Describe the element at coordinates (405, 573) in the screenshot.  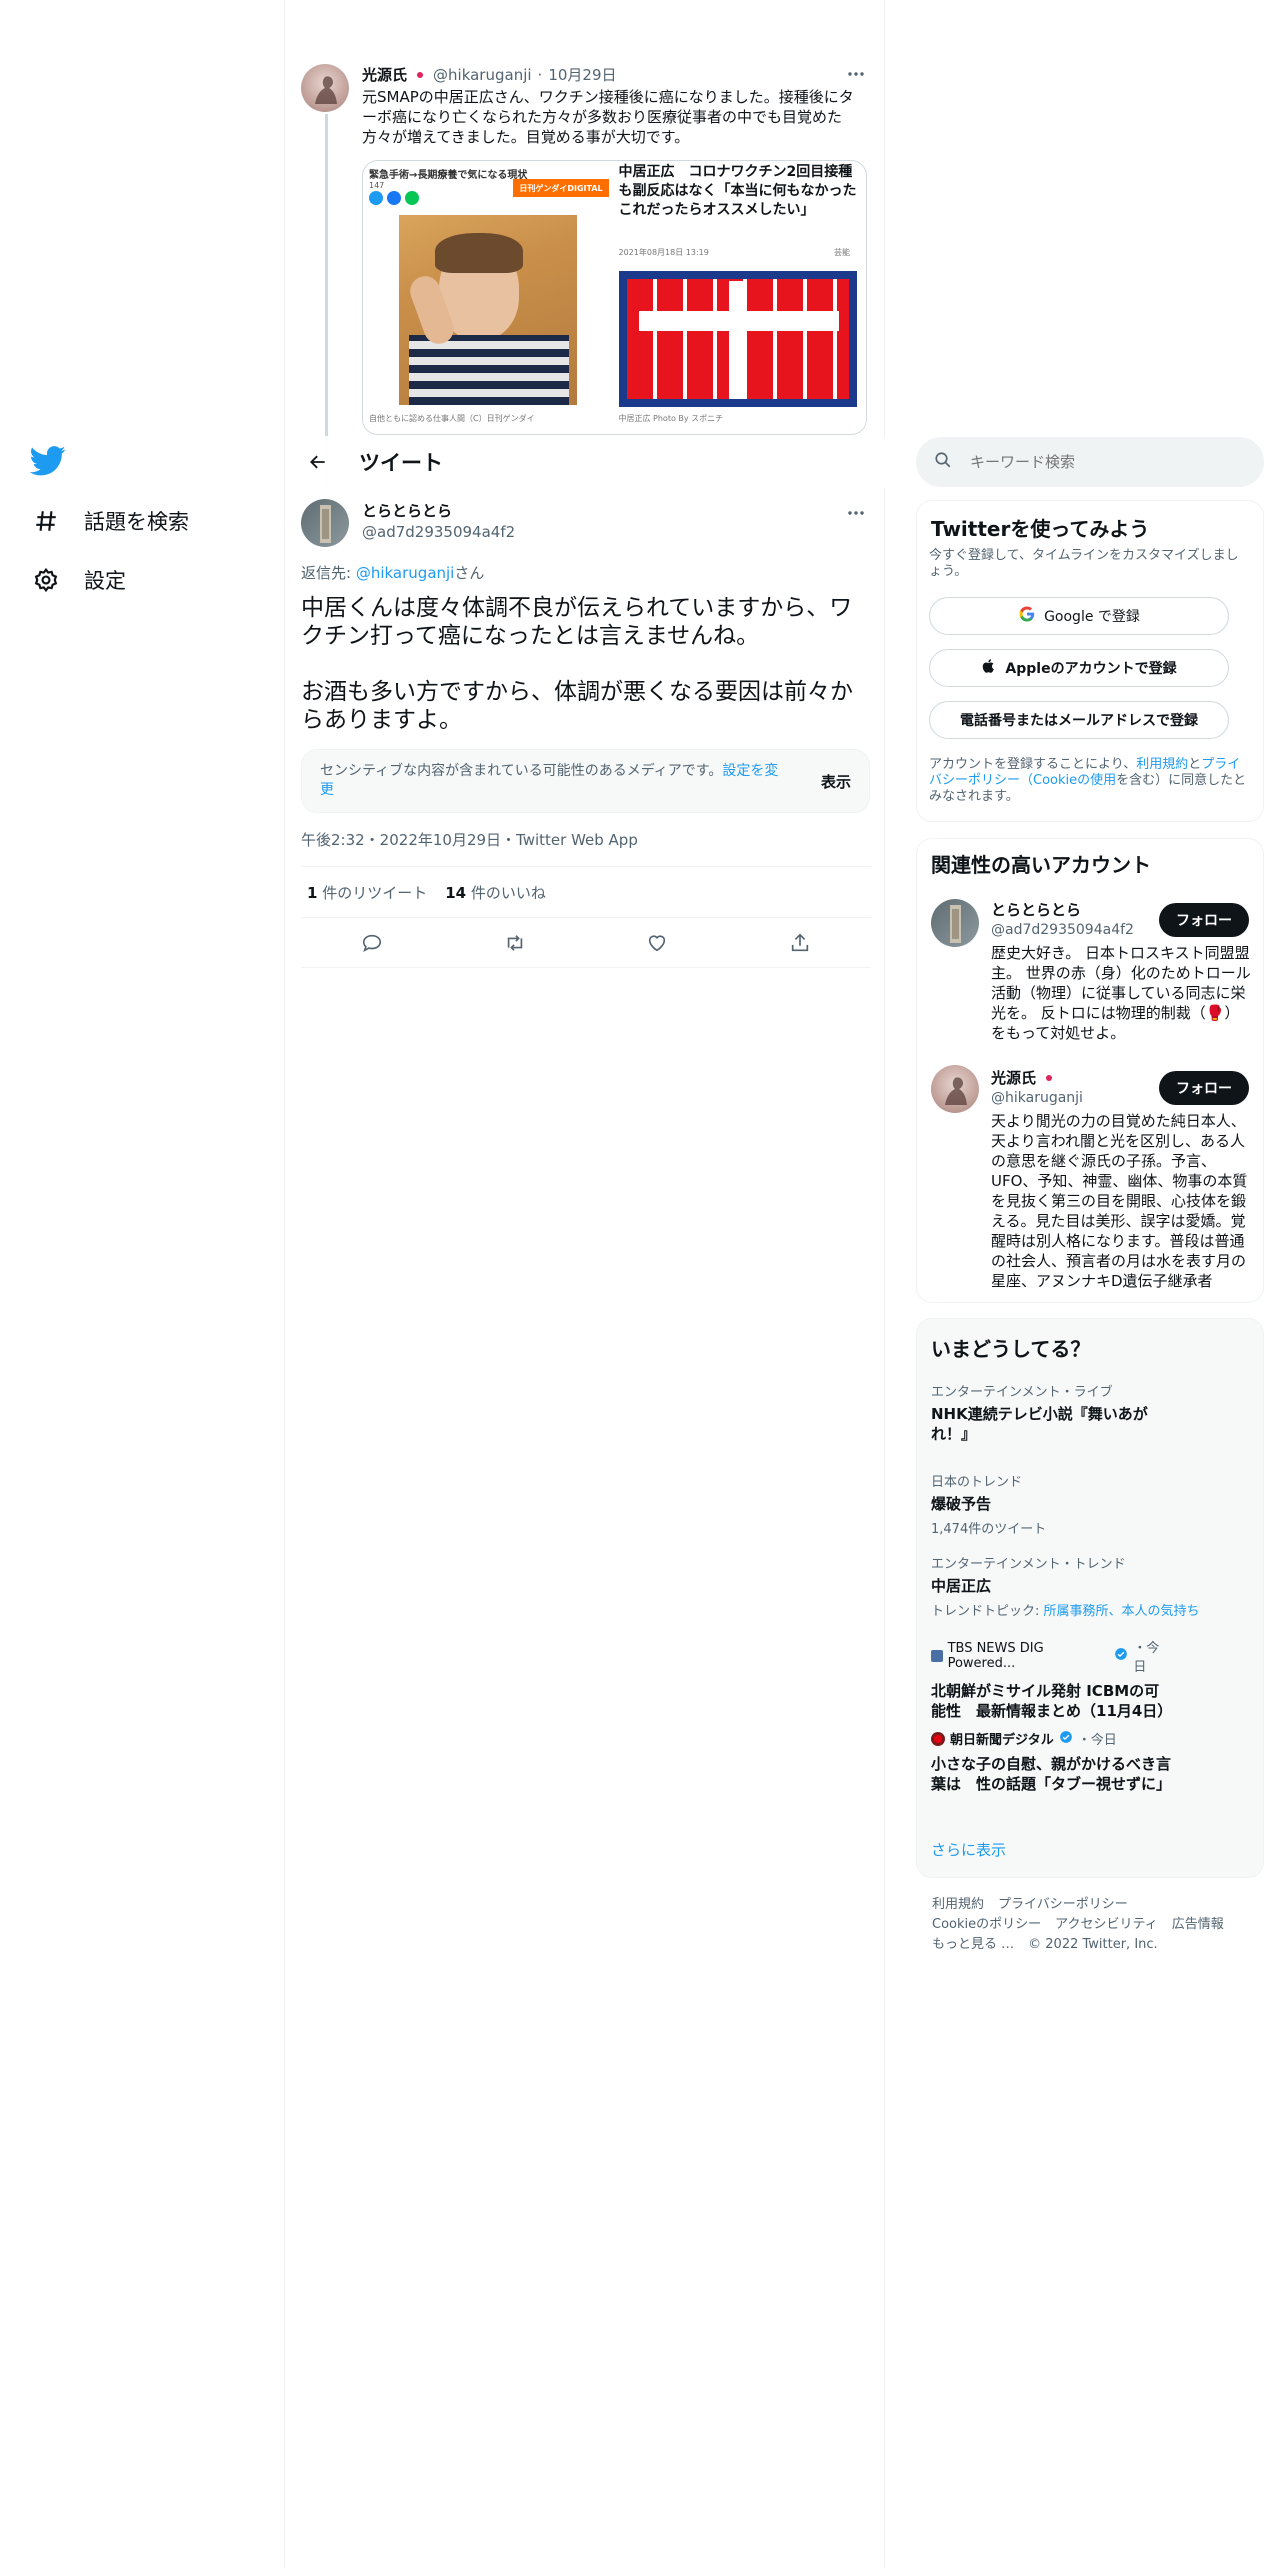
I see `reply-handle-link: @hikaruganji` at that location.